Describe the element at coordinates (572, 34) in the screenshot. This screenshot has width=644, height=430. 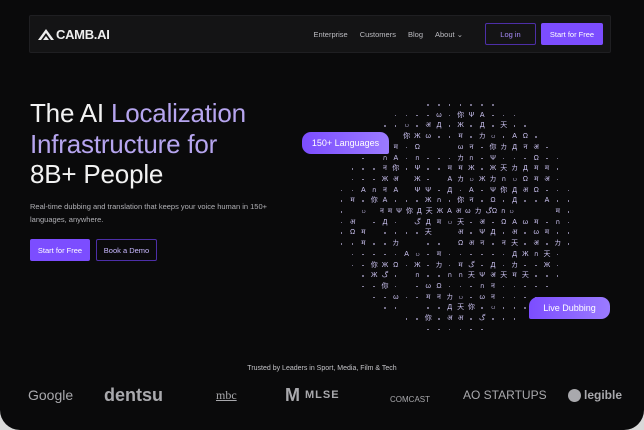
I see `nav-start-button: Start for Free` at that location.